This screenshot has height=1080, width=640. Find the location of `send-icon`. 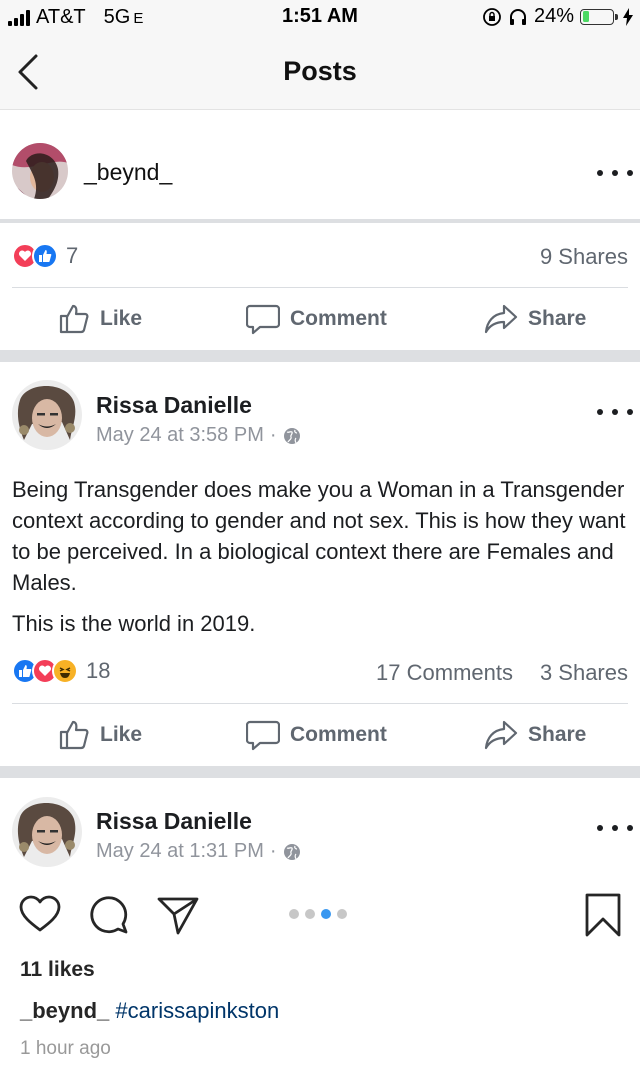

send-icon is located at coordinates (178, 915).